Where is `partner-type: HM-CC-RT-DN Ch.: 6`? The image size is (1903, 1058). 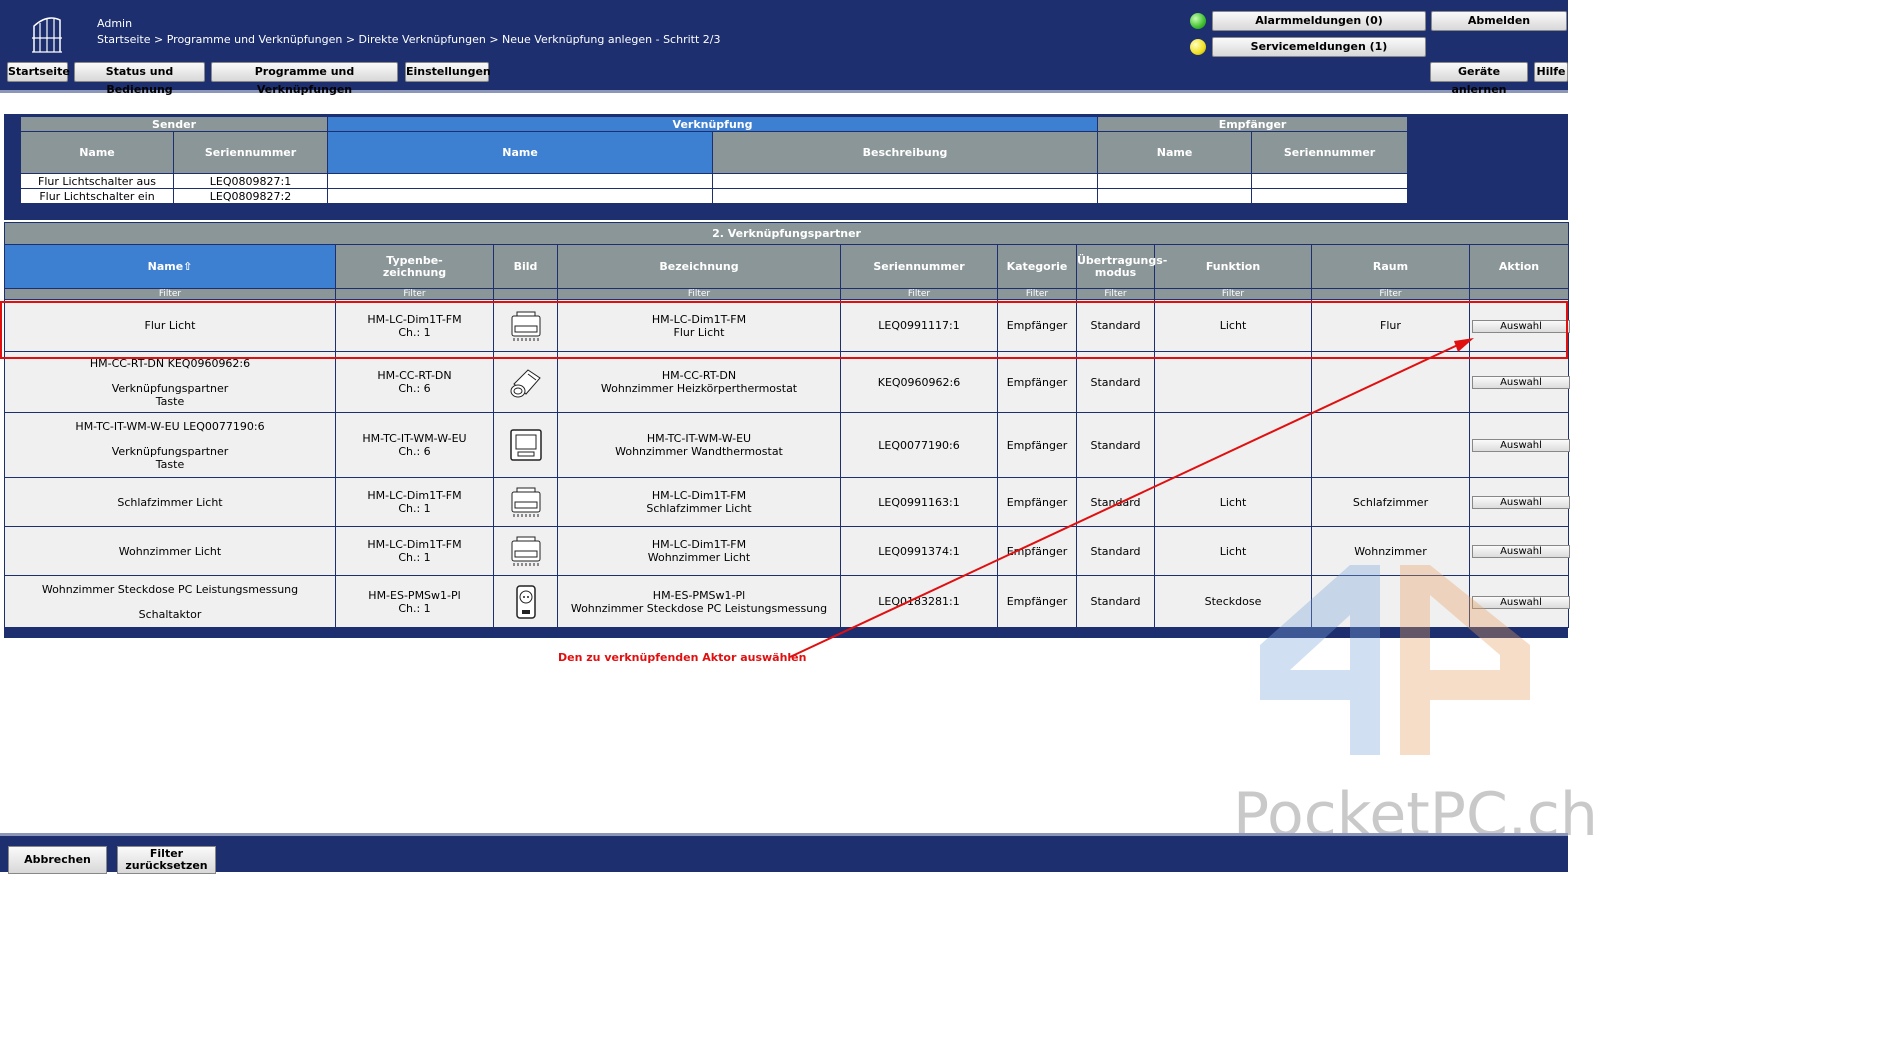 partner-type: HM-CC-RT-DN Ch.: 6 is located at coordinates (414, 382).